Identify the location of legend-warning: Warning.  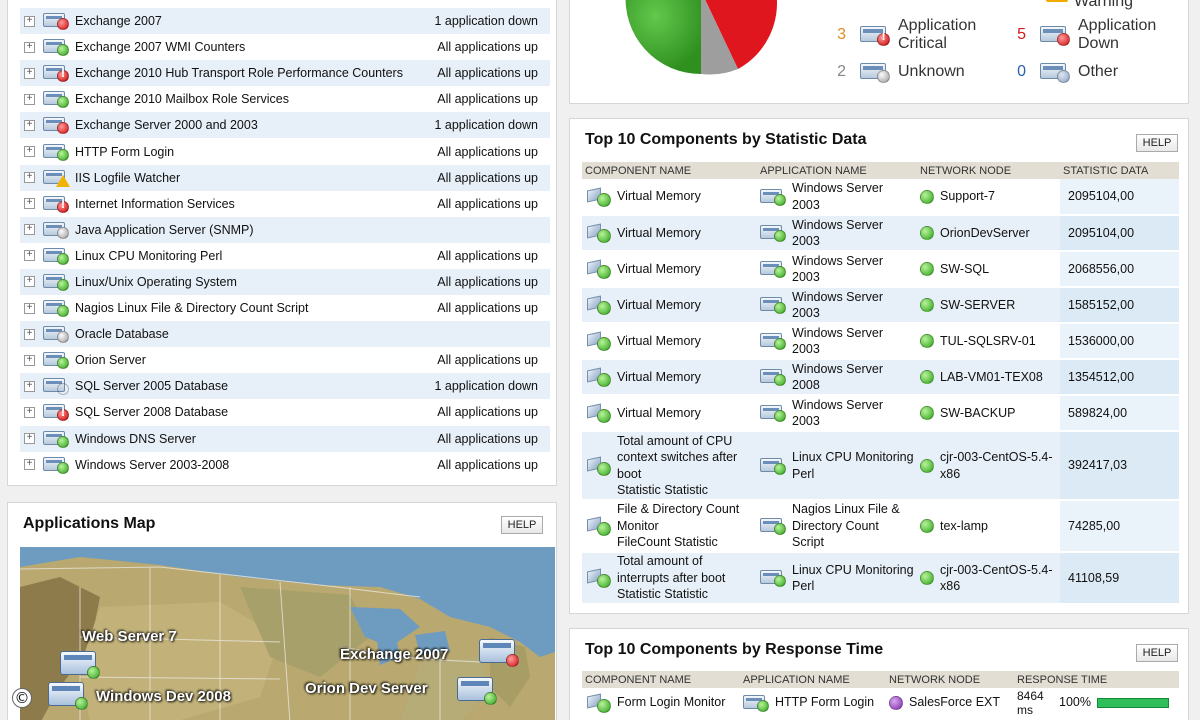
(1089, 5).